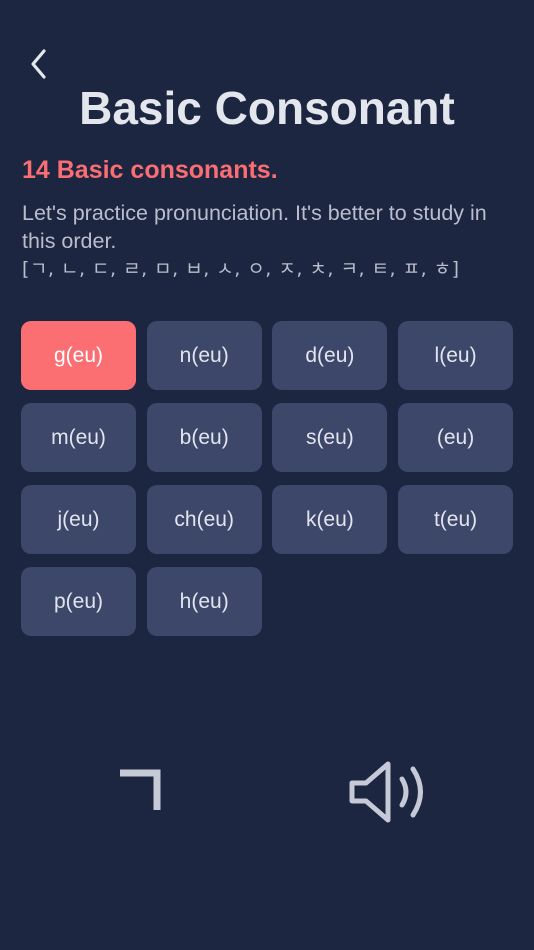 This screenshot has height=950, width=534. Describe the element at coordinates (204, 601) in the screenshot. I see `consonant-button-h: h(eu)` at that location.